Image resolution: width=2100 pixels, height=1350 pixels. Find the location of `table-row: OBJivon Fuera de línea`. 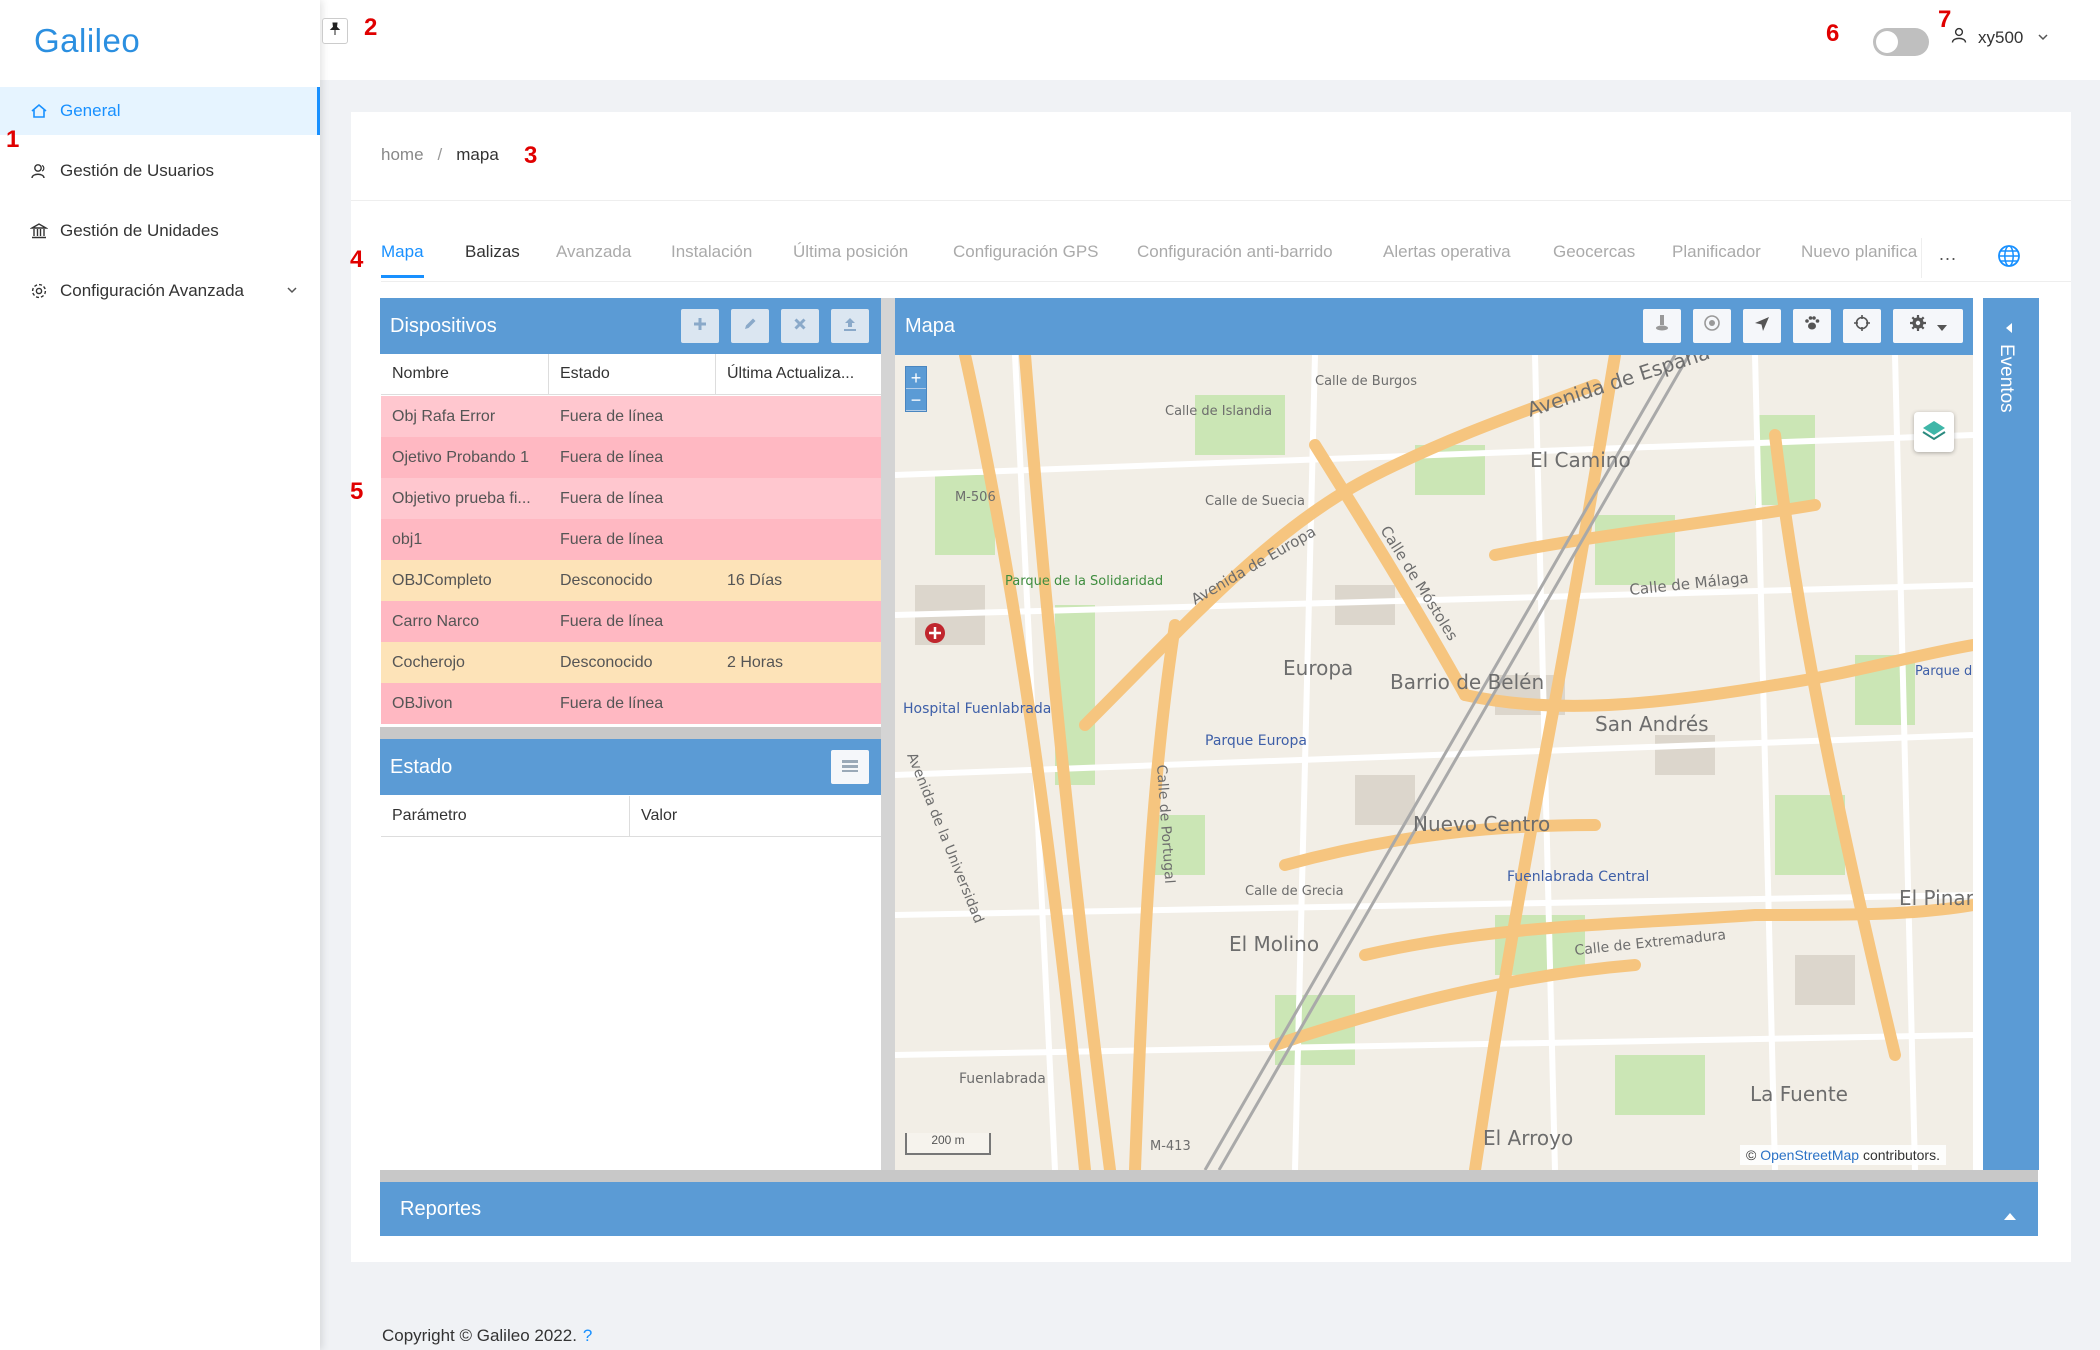

table-row: OBJivon Fuera de línea is located at coordinates (631, 703).